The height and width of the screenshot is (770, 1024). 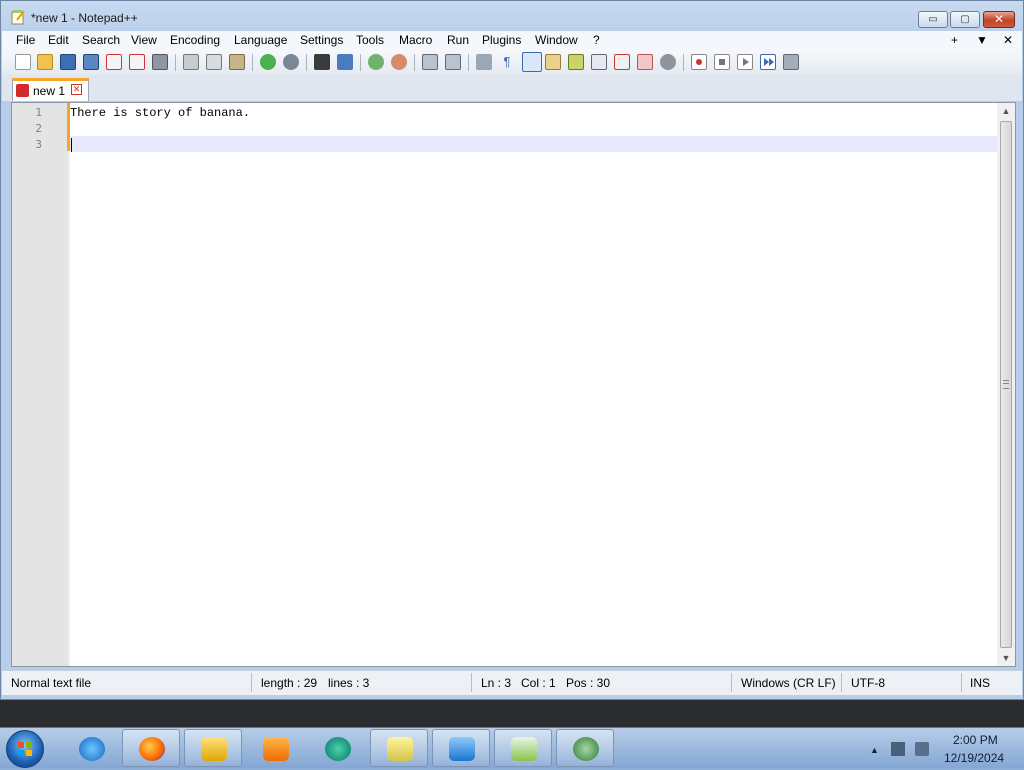 What do you see at coordinates (321, 40) in the screenshot?
I see `menu-settings: Settings` at bounding box center [321, 40].